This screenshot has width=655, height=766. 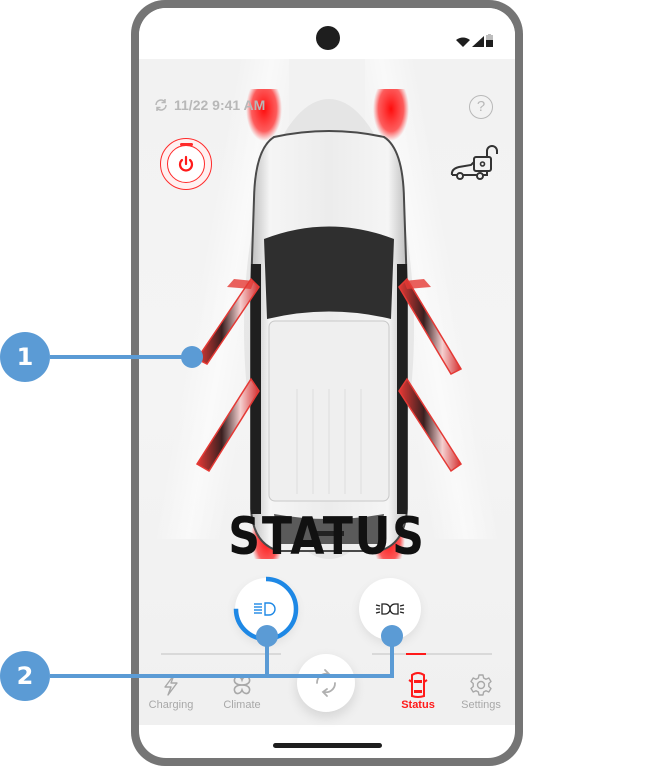 What do you see at coordinates (171, 705) in the screenshot?
I see `tab-label: Charging` at bounding box center [171, 705].